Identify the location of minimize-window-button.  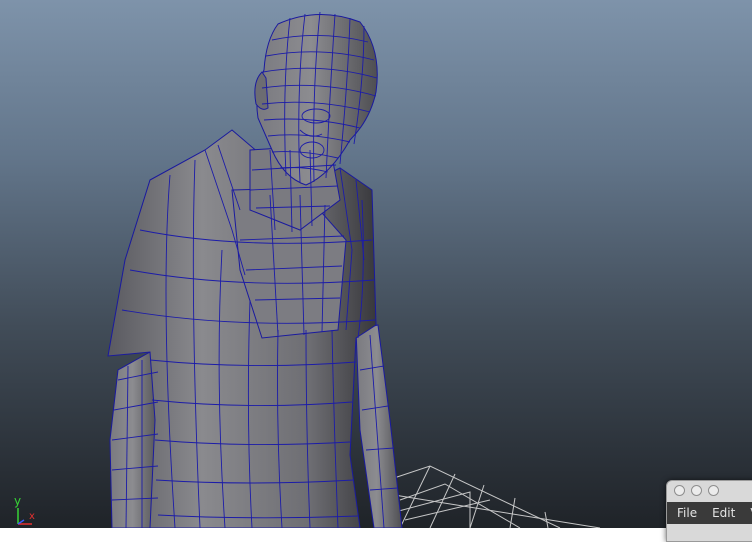
(696, 490).